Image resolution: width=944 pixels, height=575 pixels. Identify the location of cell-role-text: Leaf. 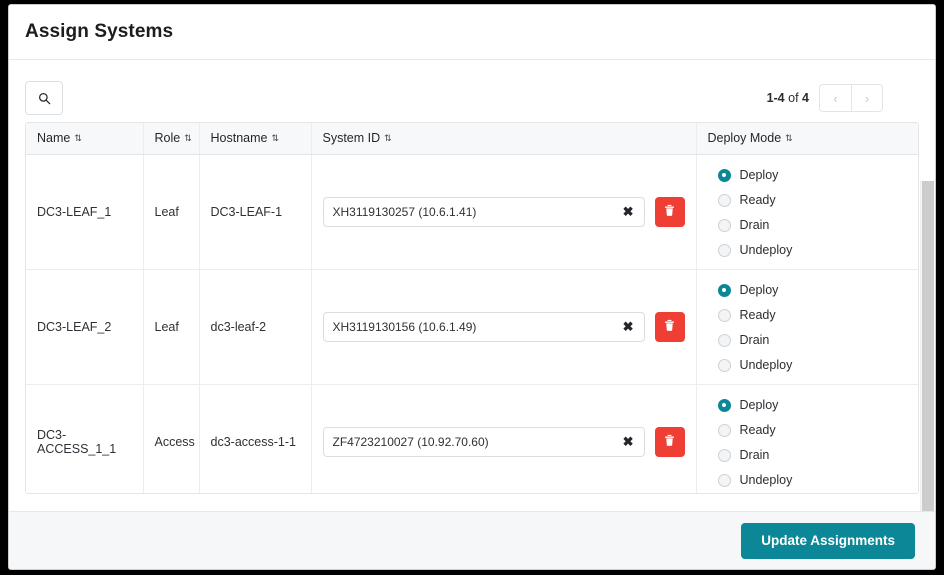
(166, 326).